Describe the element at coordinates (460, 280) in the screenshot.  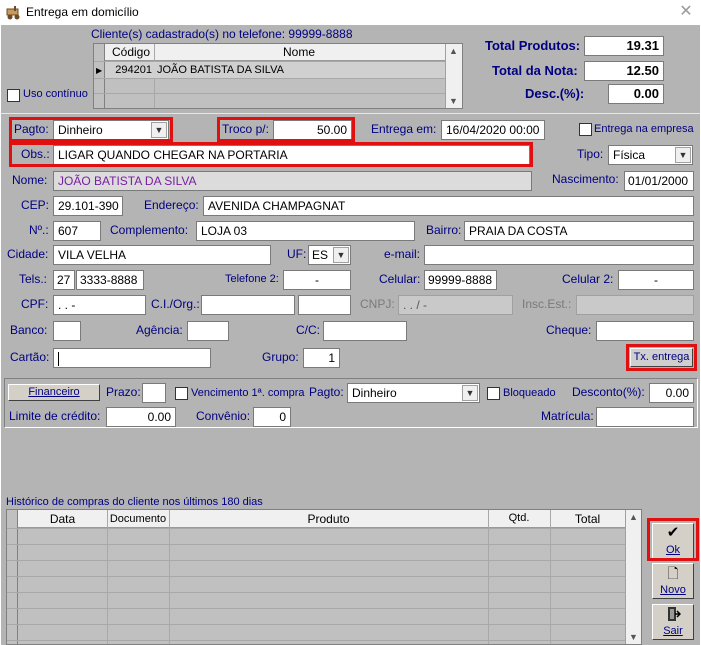
I see `celular-field: 99999-8888` at that location.